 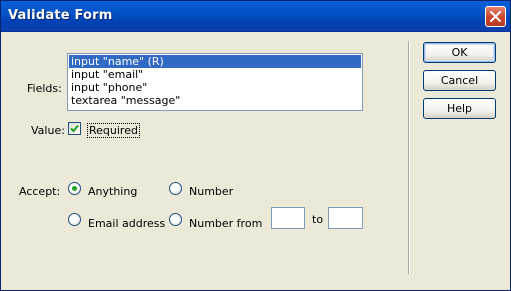 I want to click on range-to-input, so click(x=345, y=218).